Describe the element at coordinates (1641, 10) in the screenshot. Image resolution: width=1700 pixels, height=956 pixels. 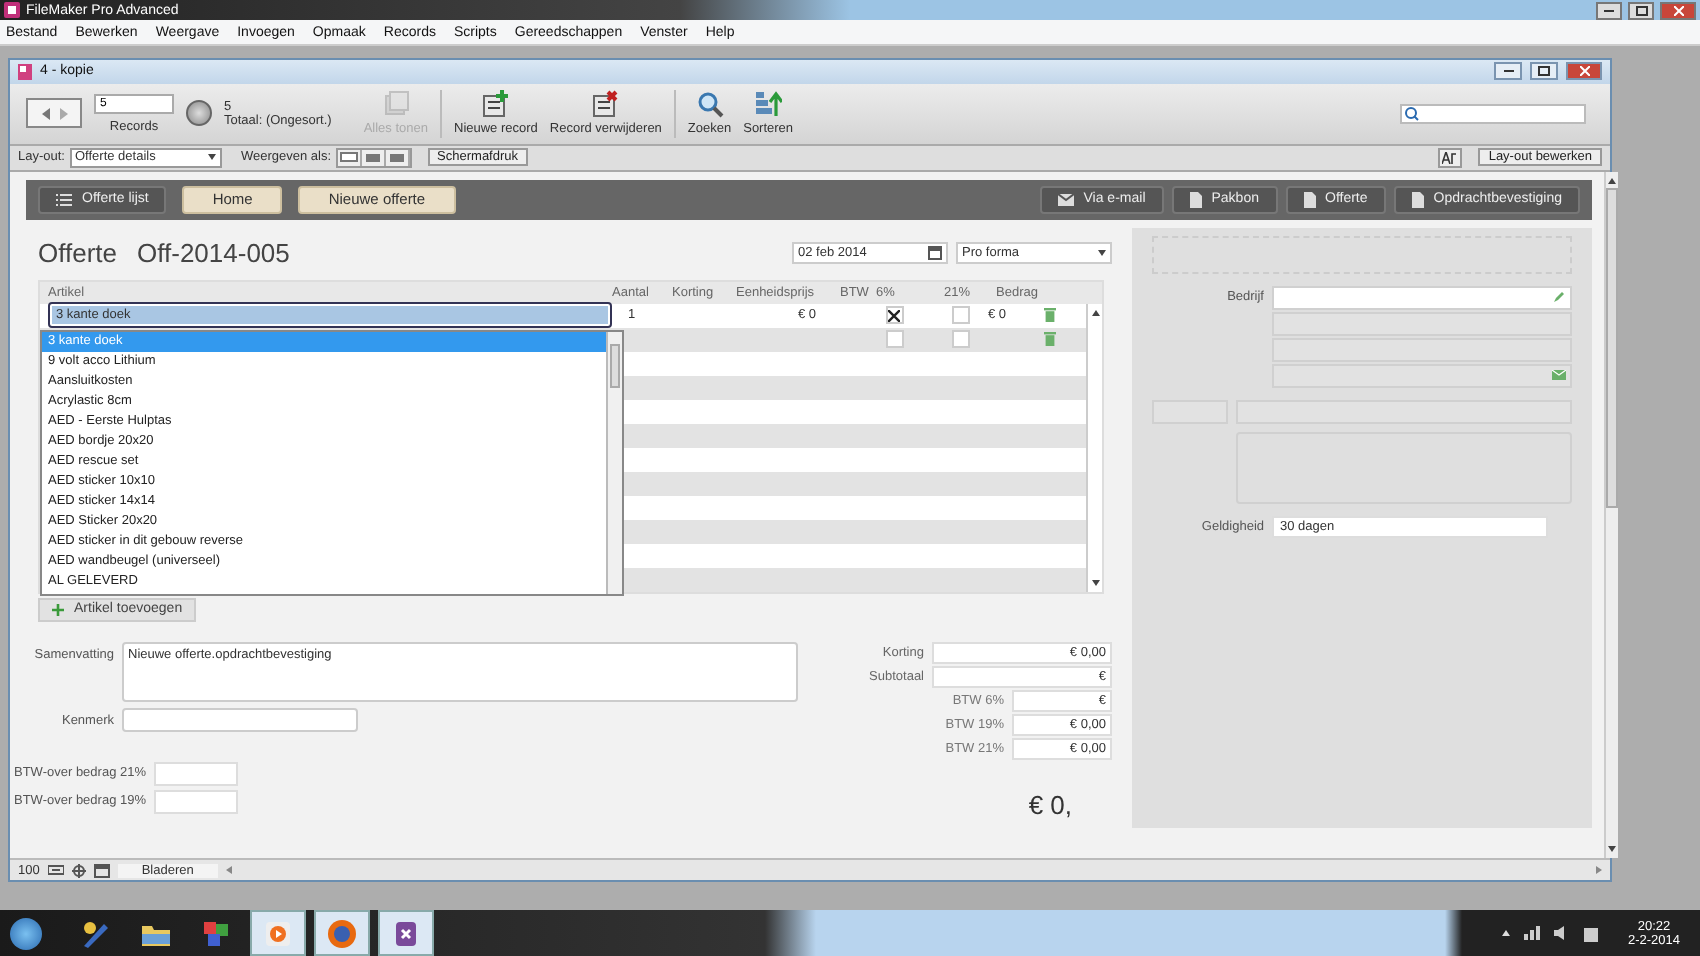
I see `maximize-button` at that location.